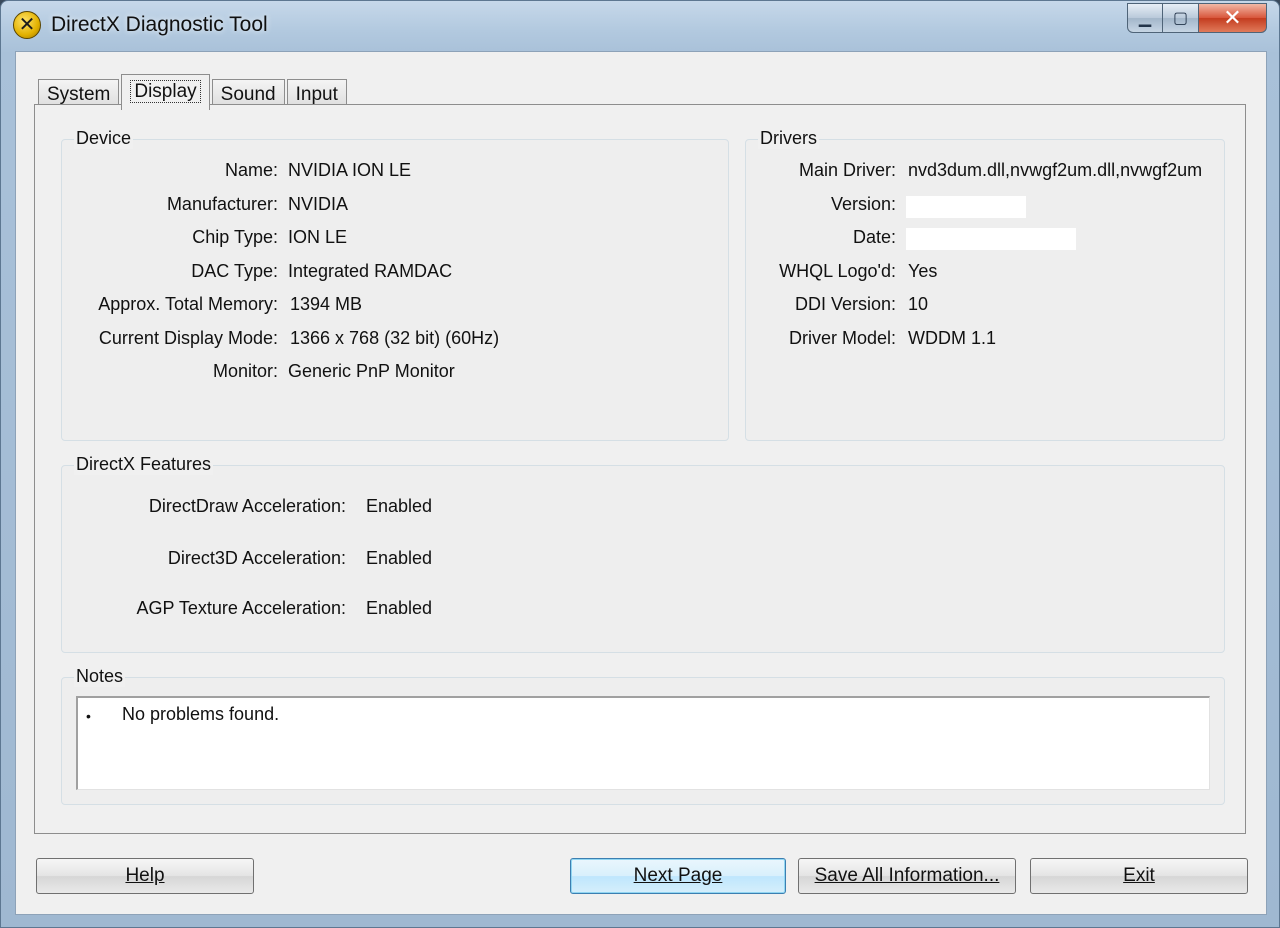 Image resolution: width=1280 pixels, height=928 pixels. I want to click on tab-display-label: Display, so click(165, 91).